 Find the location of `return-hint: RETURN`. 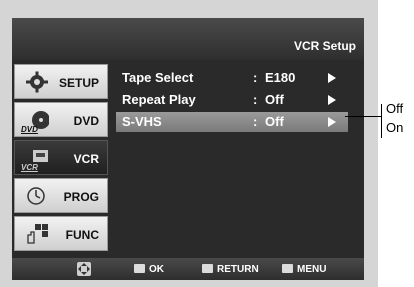

return-hint: RETURN is located at coordinates (230, 269).